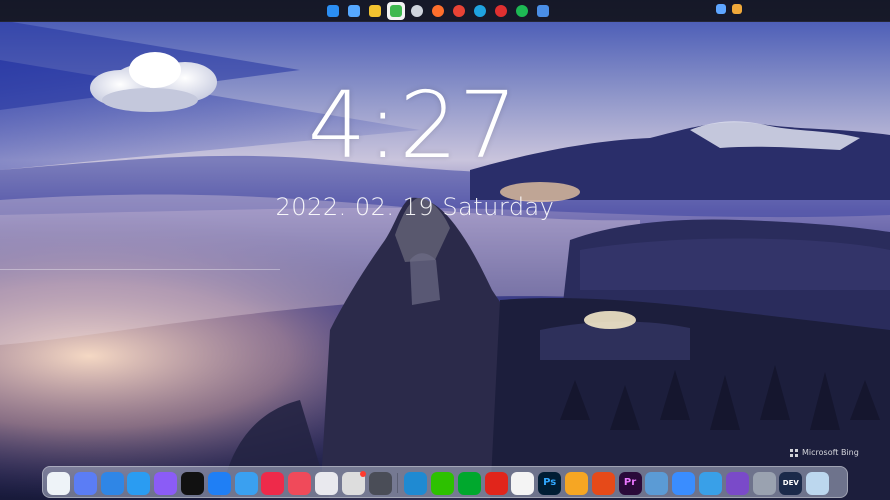 The width and height of the screenshot is (890, 500). I want to click on windows-start-icon, so click(333, 11).